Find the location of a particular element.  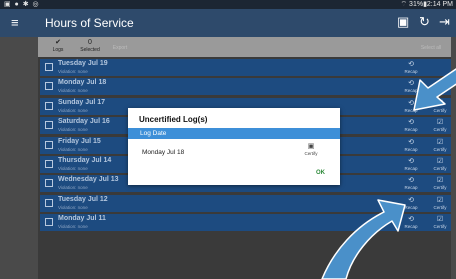

logout-icon: ⇥ is located at coordinates (444, 22).